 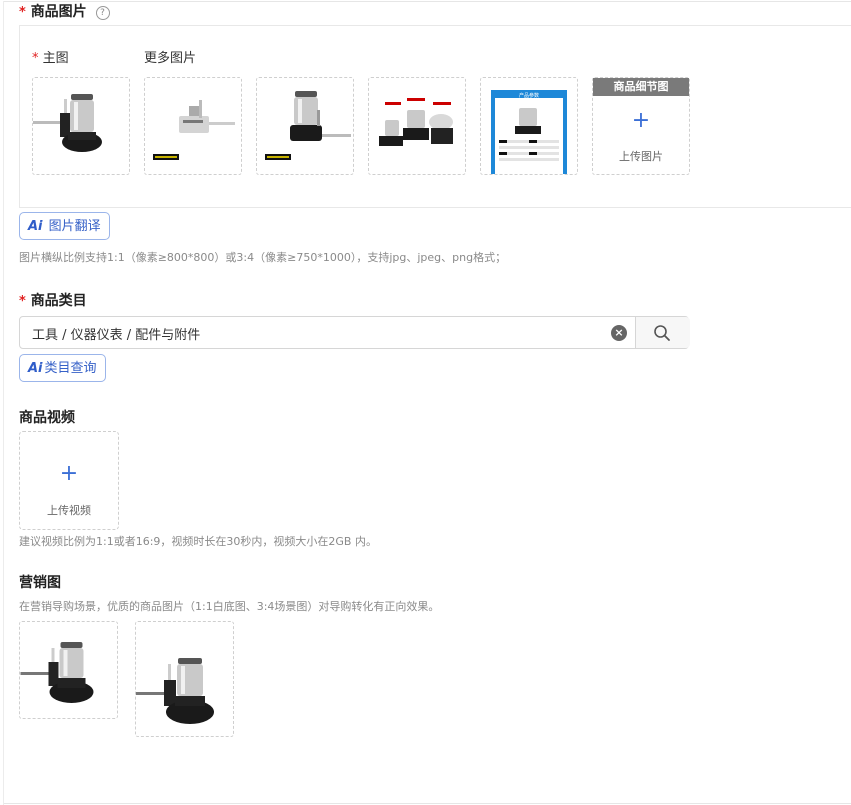 What do you see at coordinates (47, 418) in the screenshot?
I see `video-label: 商品视频` at bounding box center [47, 418].